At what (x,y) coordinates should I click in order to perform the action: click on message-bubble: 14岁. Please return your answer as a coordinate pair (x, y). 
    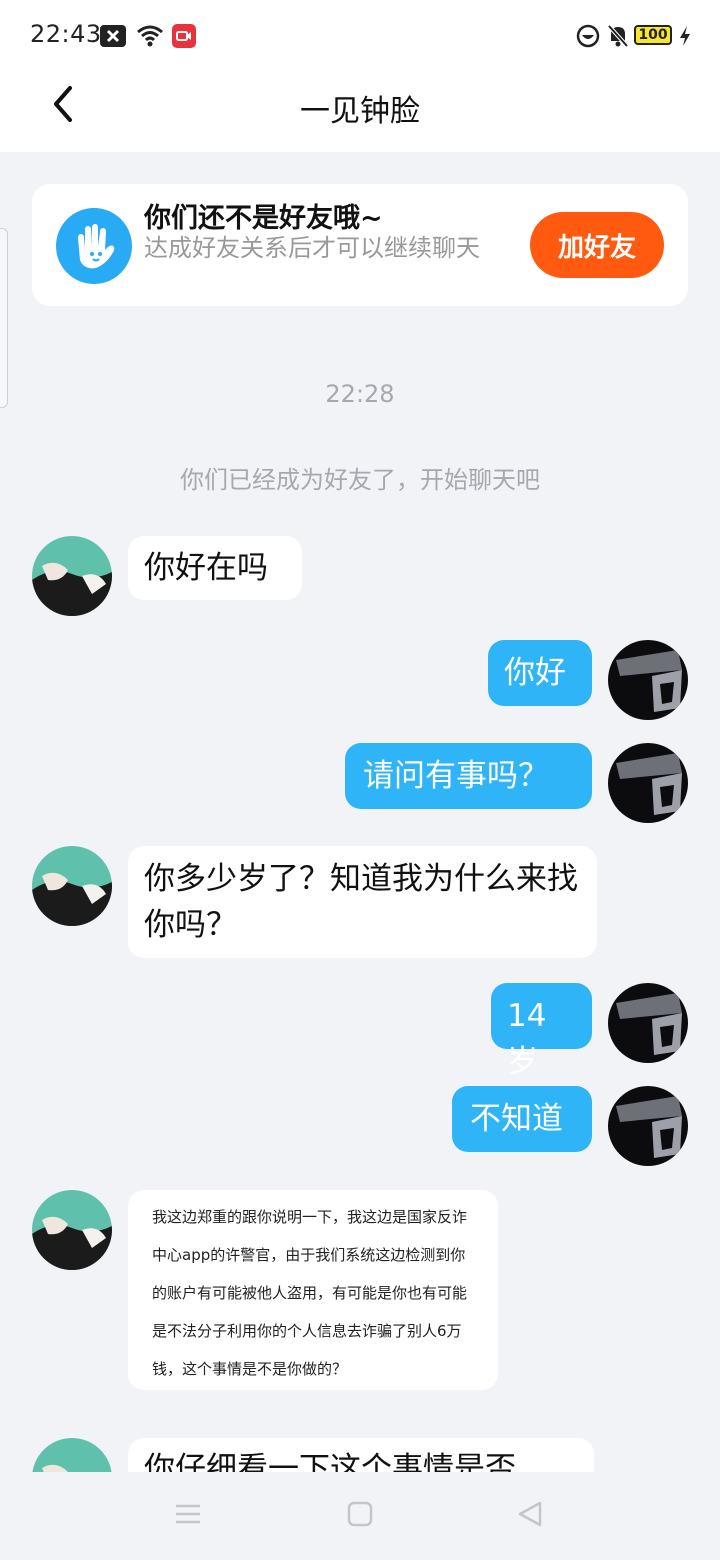
    Looking at the image, I should click on (541, 1031).